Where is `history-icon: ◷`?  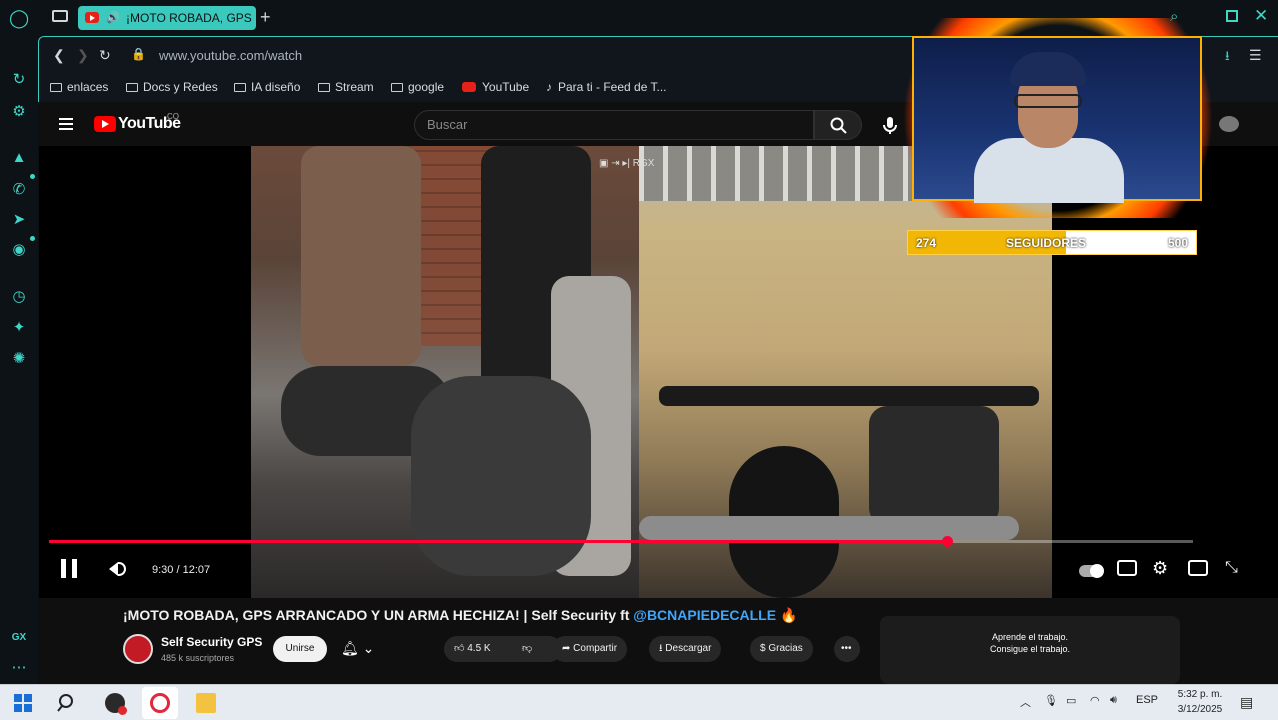
history-icon: ◷ is located at coordinates (19, 297).